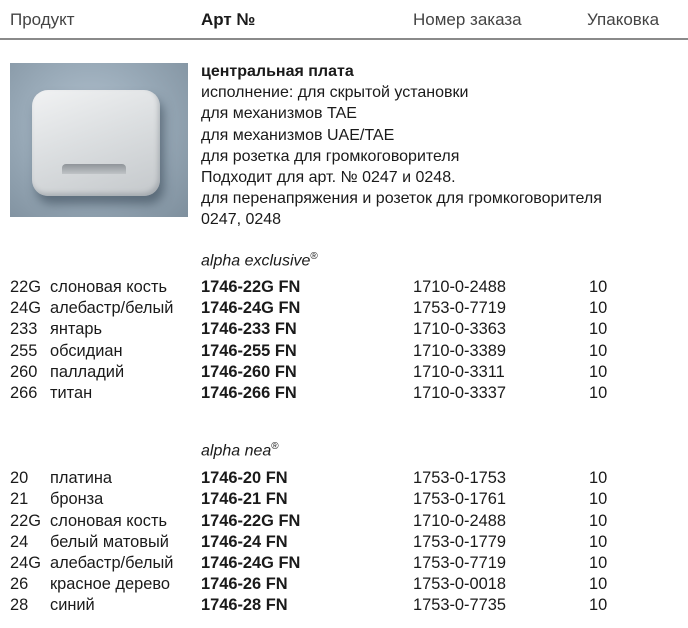 The height and width of the screenshot is (628, 688). What do you see at coordinates (244, 499) in the screenshot?
I see `art-number: 1746-21 FN` at bounding box center [244, 499].